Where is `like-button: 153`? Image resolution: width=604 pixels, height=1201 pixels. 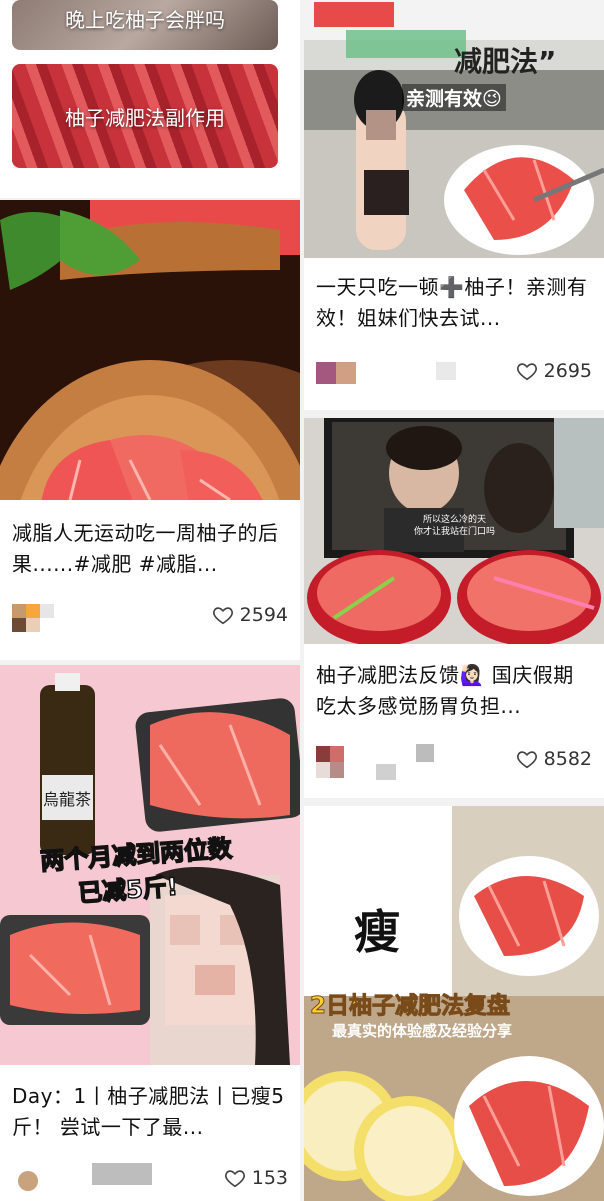 like-button: 153 is located at coordinates (256, 1178).